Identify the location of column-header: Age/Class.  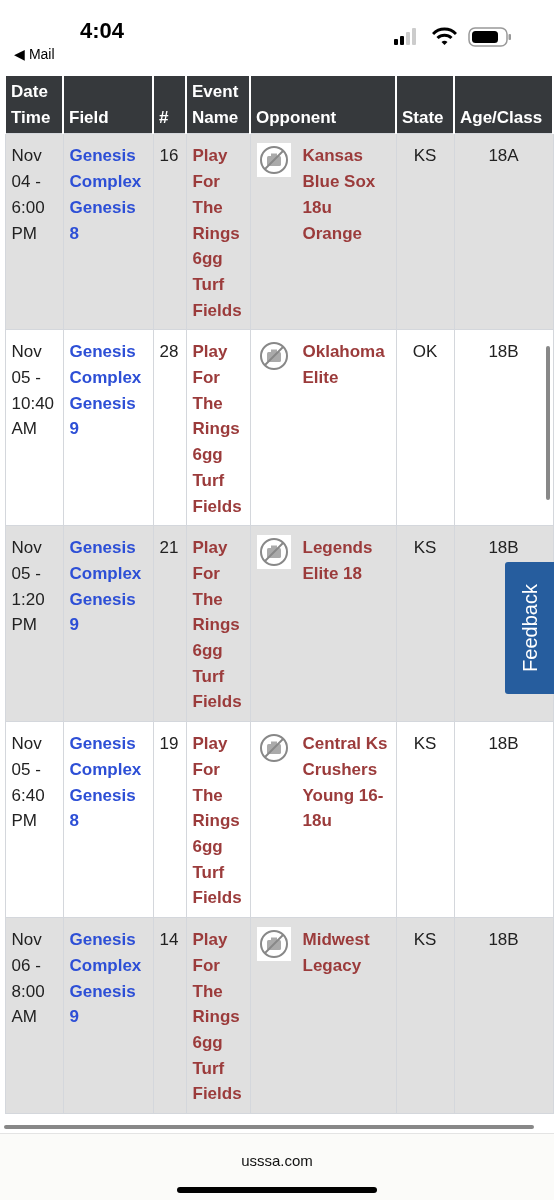
(503, 105).